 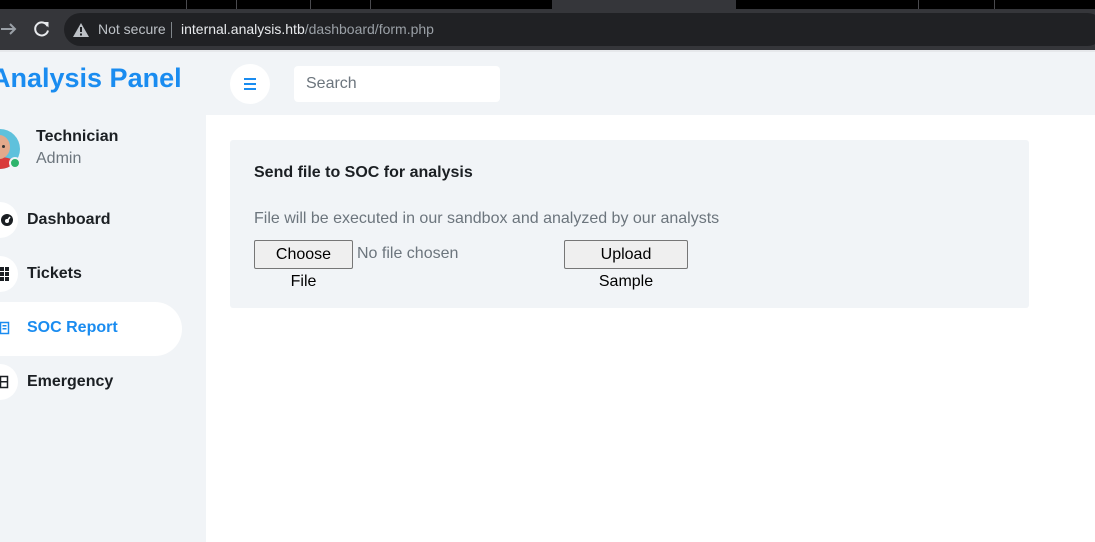 I want to click on online-status-dot, so click(x=15, y=163).